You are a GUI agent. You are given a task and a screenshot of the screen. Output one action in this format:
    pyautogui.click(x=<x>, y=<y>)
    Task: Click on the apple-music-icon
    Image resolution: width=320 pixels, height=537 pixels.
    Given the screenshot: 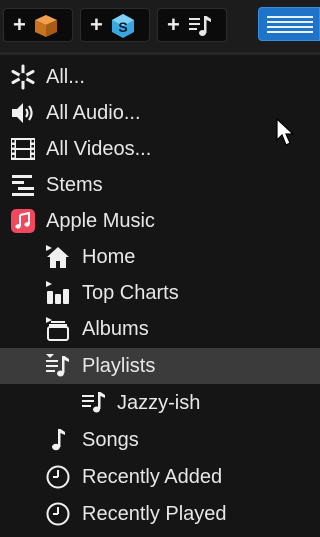 What is the action you would take?
    pyautogui.click(x=23, y=221)
    